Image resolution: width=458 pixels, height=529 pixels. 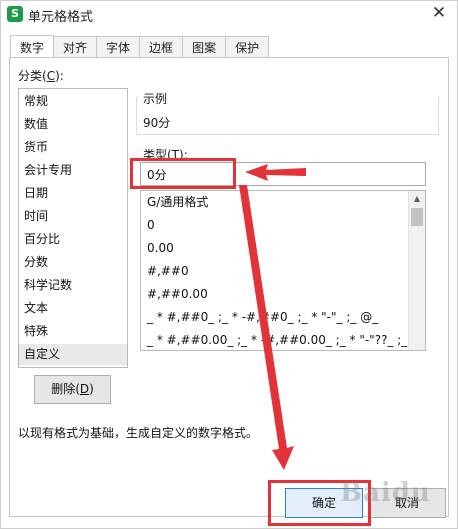 I want to click on category-item-special: 特殊, so click(x=73, y=331).